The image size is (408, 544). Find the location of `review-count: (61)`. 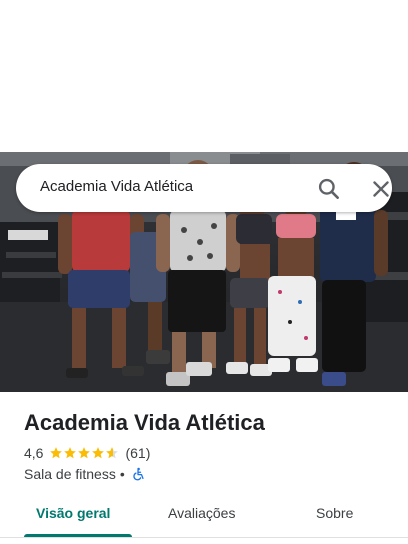

review-count: (61) is located at coordinates (137, 453).